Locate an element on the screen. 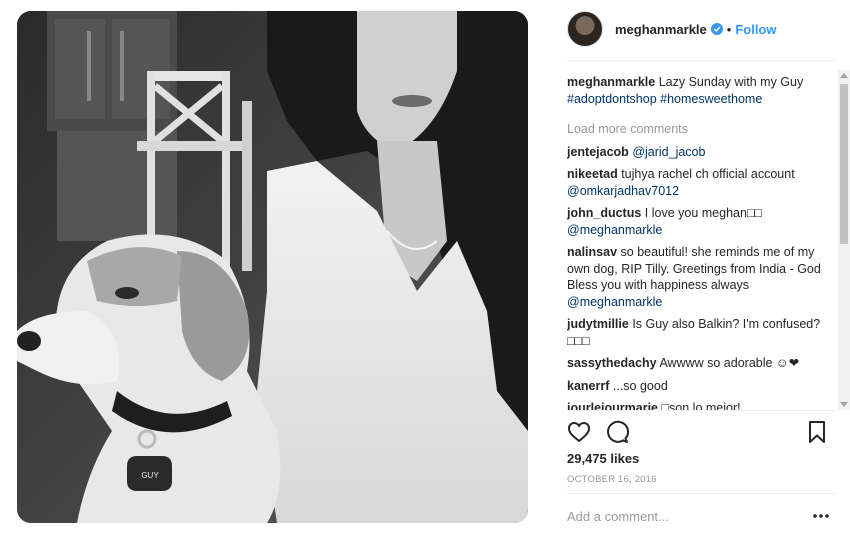  caption-text: Lazy Sunday with my Guy is located at coordinates (731, 82).